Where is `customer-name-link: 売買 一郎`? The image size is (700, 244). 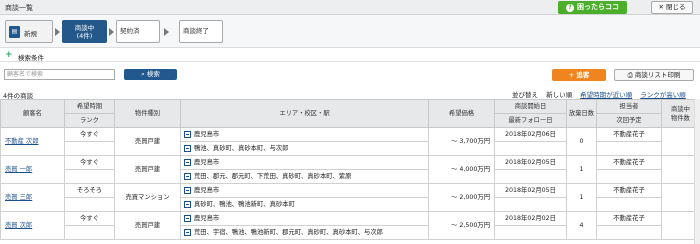
customer-name-link: 売買 一郎 is located at coordinates (32, 169).